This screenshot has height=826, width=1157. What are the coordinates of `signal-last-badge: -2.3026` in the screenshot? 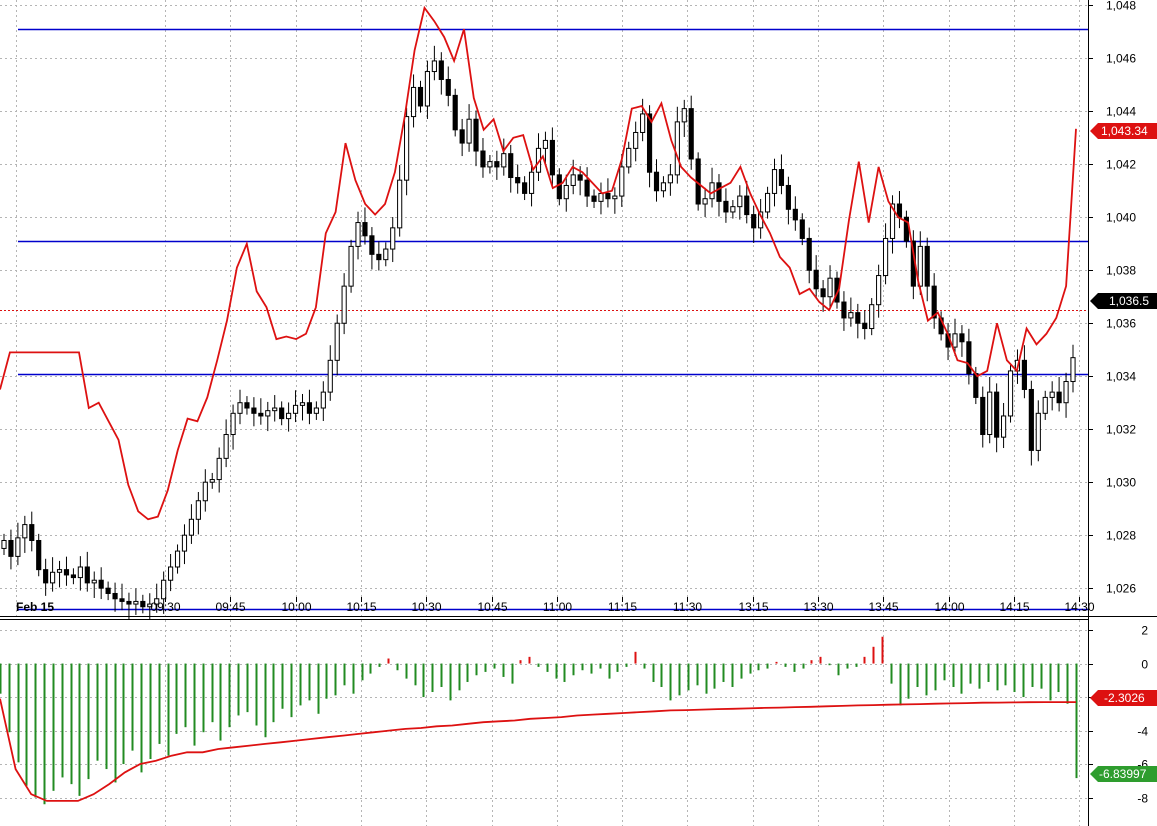 It's located at (1123, 698).